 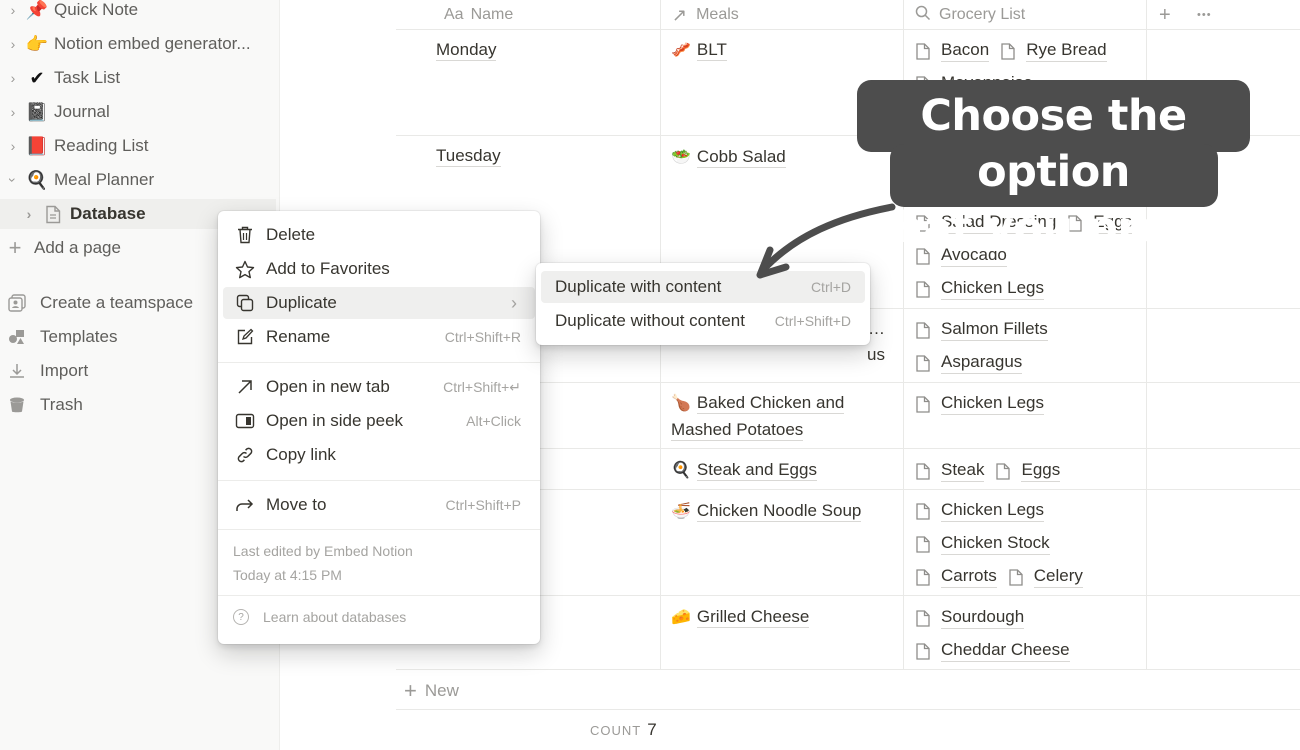 What do you see at coordinates (96, 9) in the screenshot?
I see `sidebar-item-label: Quick Note` at bounding box center [96, 9].